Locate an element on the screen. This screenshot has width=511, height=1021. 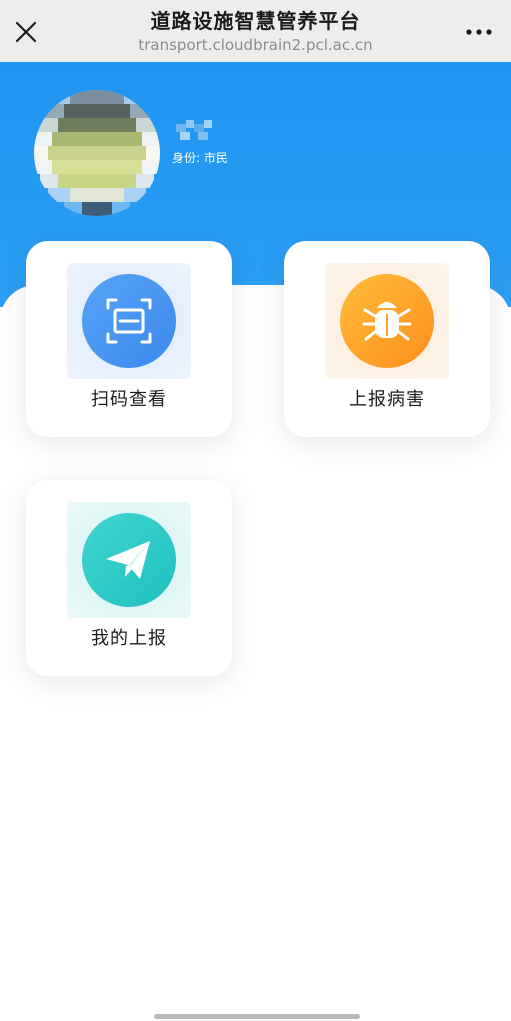
identity-value: 市民 is located at coordinates (215, 158).